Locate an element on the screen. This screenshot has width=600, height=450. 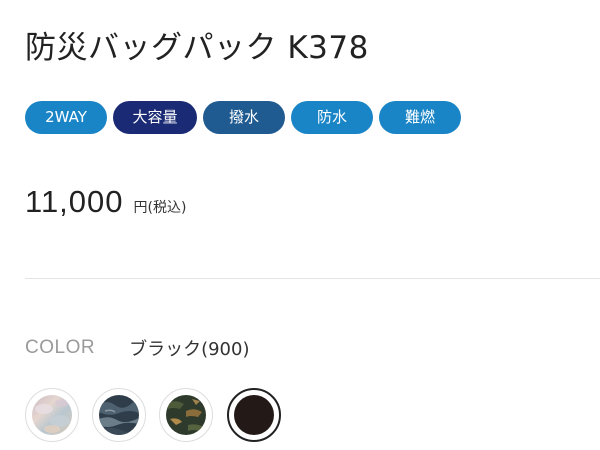
tag-flame-retardant: 難燃 is located at coordinates (420, 117).